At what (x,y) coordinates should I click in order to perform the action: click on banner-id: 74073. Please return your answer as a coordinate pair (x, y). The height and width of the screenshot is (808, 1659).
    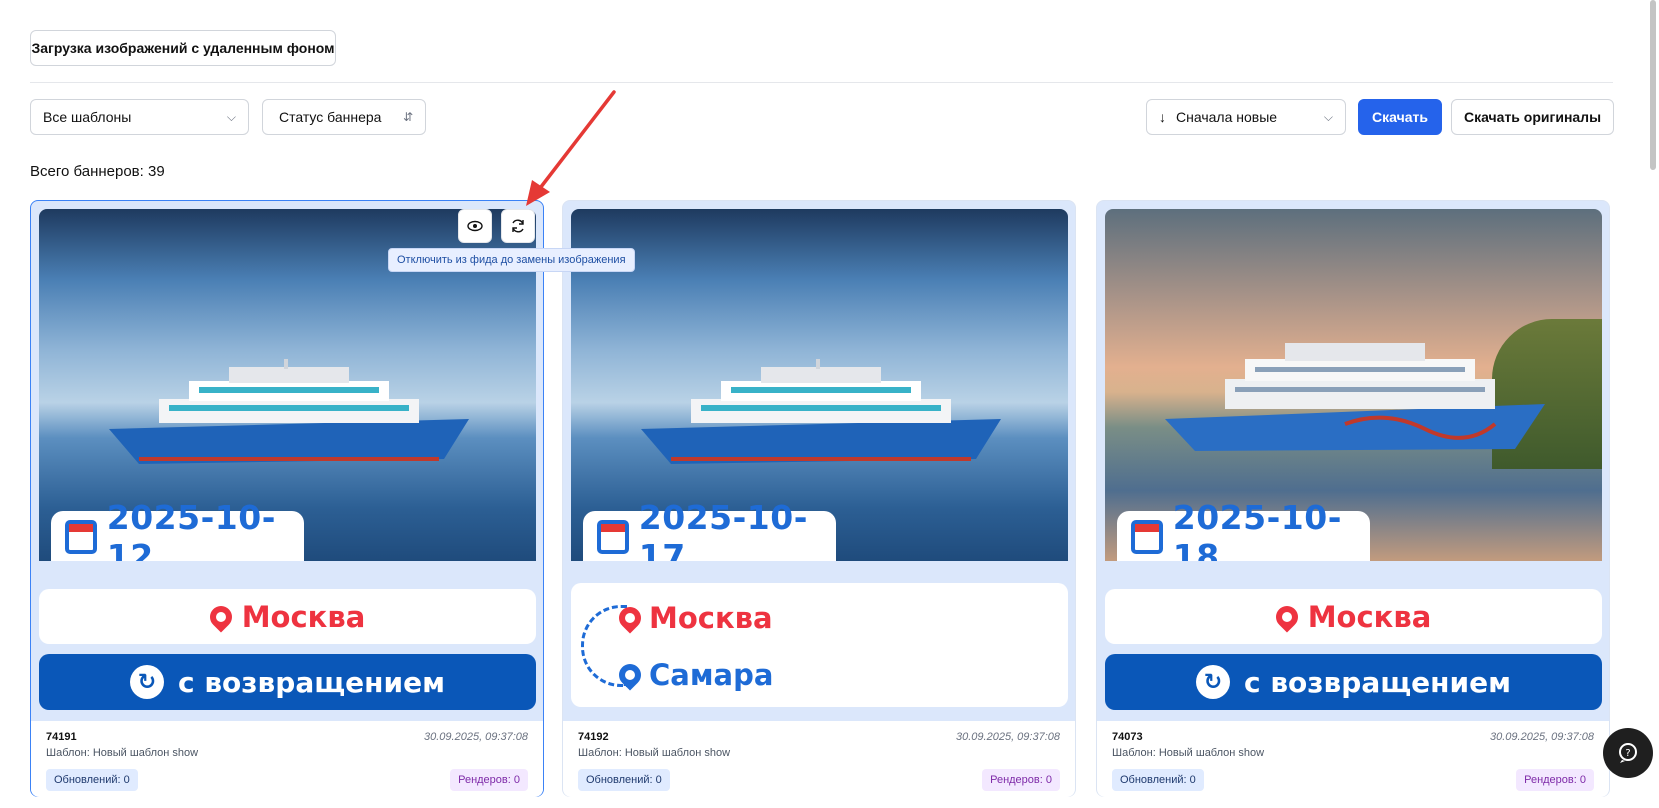
    Looking at the image, I should click on (1127, 737).